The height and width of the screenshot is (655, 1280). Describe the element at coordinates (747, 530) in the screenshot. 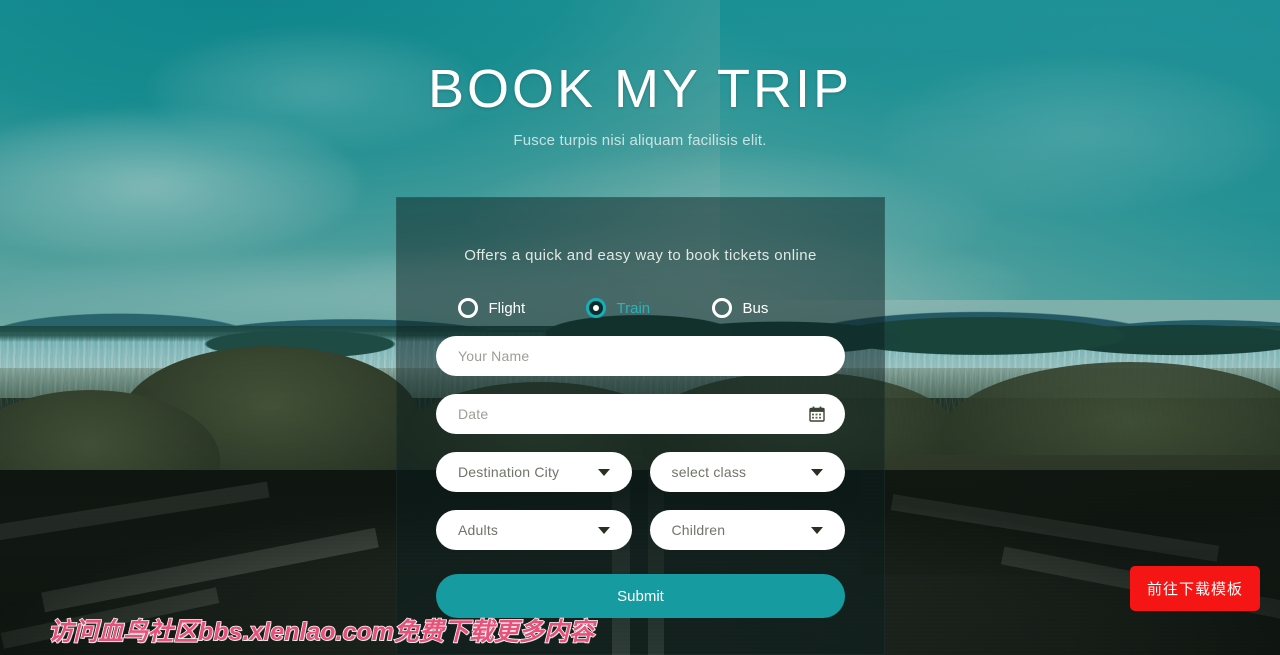

I see `children-select: Children` at that location.